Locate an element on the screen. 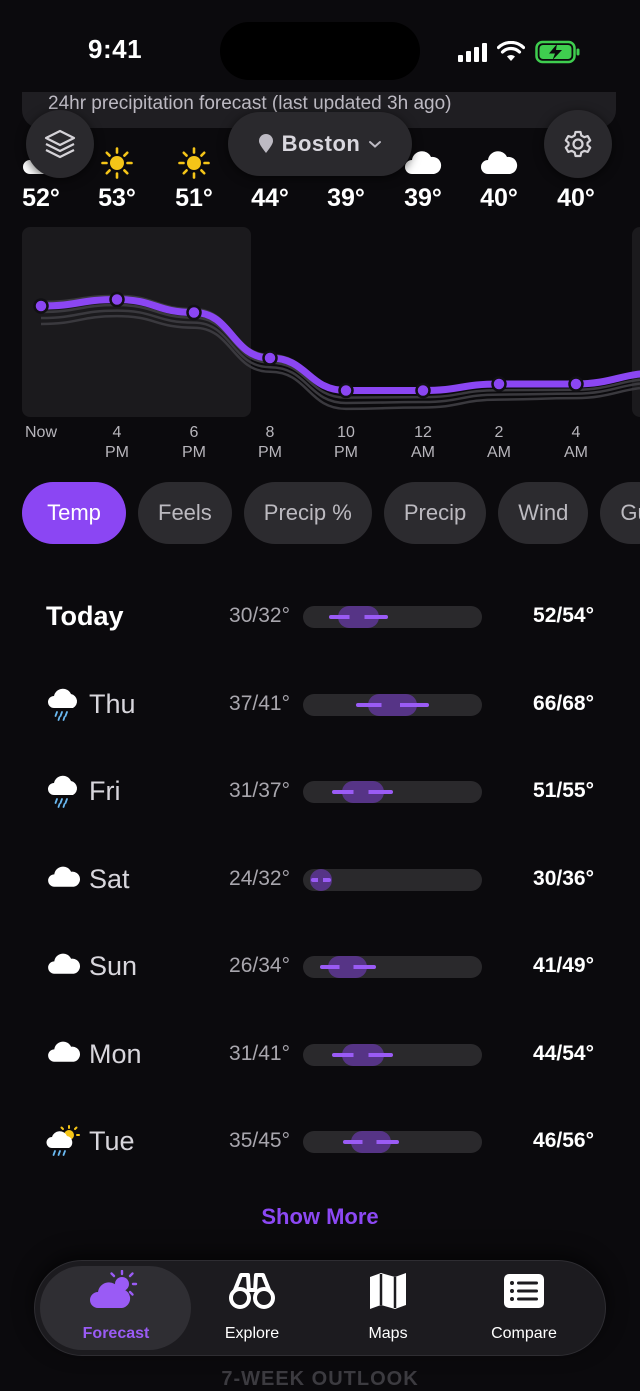  day-name: Sat is located at coordinates (109, 879).